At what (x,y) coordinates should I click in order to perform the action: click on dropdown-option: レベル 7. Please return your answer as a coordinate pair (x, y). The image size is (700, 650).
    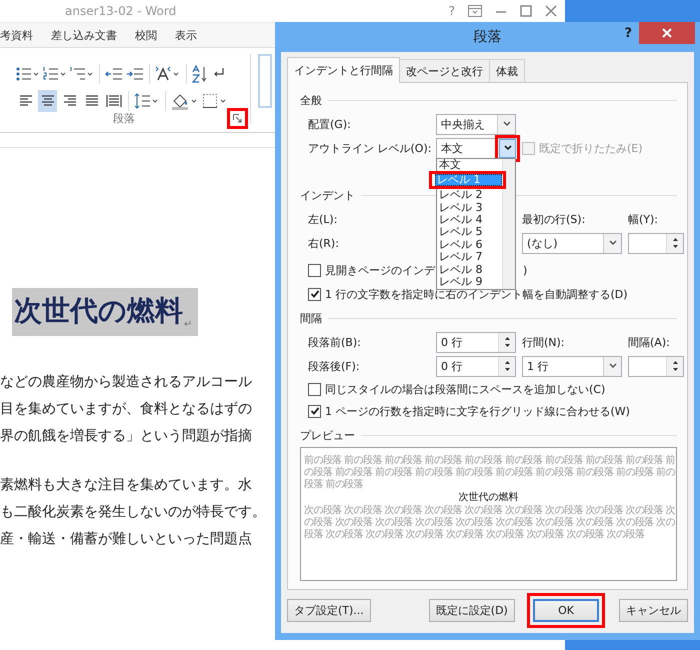
    Looking at the image, I should click on (469, 257).